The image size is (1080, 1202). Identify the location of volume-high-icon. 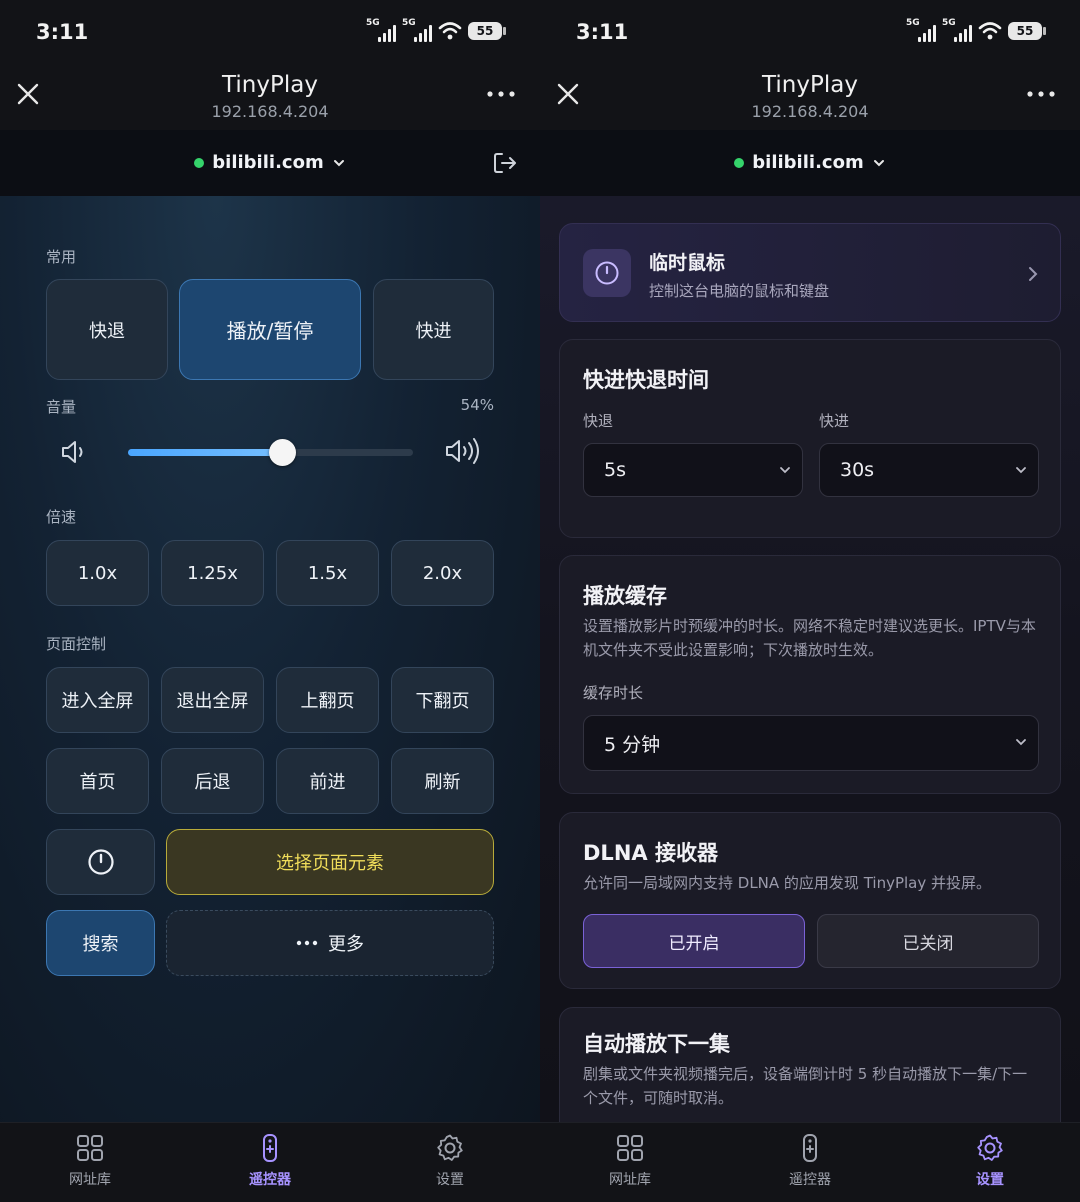
(463, 451).